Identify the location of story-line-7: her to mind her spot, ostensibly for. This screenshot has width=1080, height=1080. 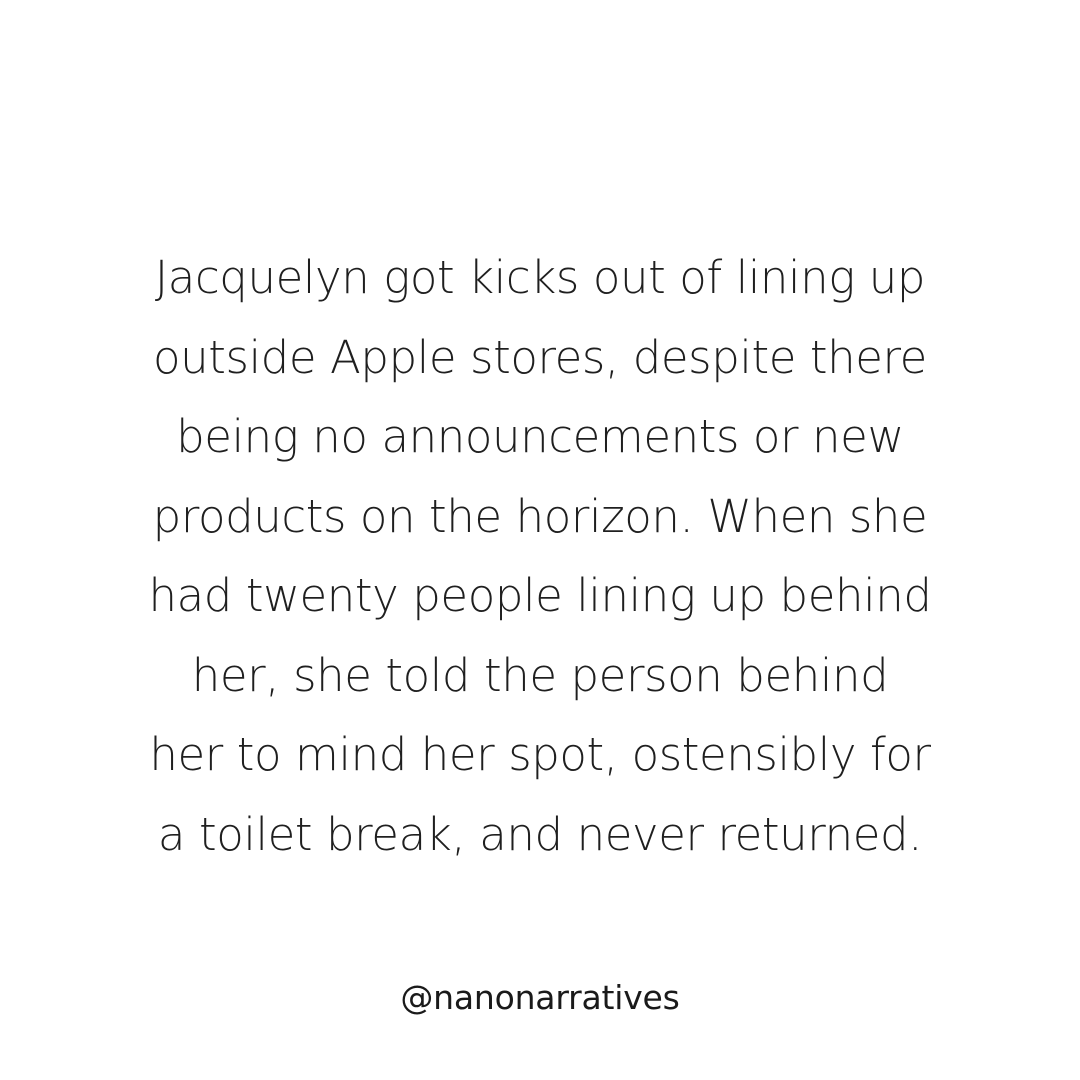
(540, 754).